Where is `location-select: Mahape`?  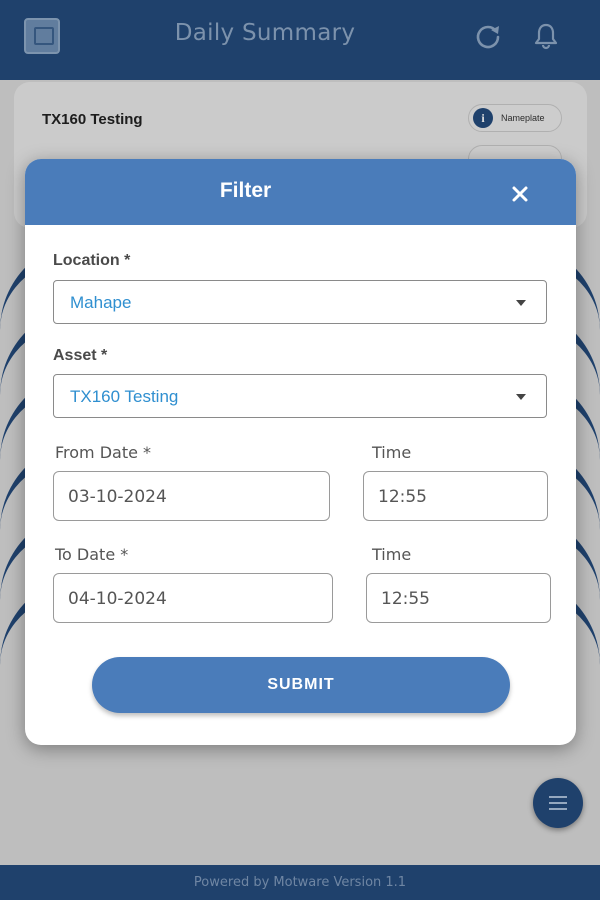
location-select: Mahape is located at coordinates (300, 302).